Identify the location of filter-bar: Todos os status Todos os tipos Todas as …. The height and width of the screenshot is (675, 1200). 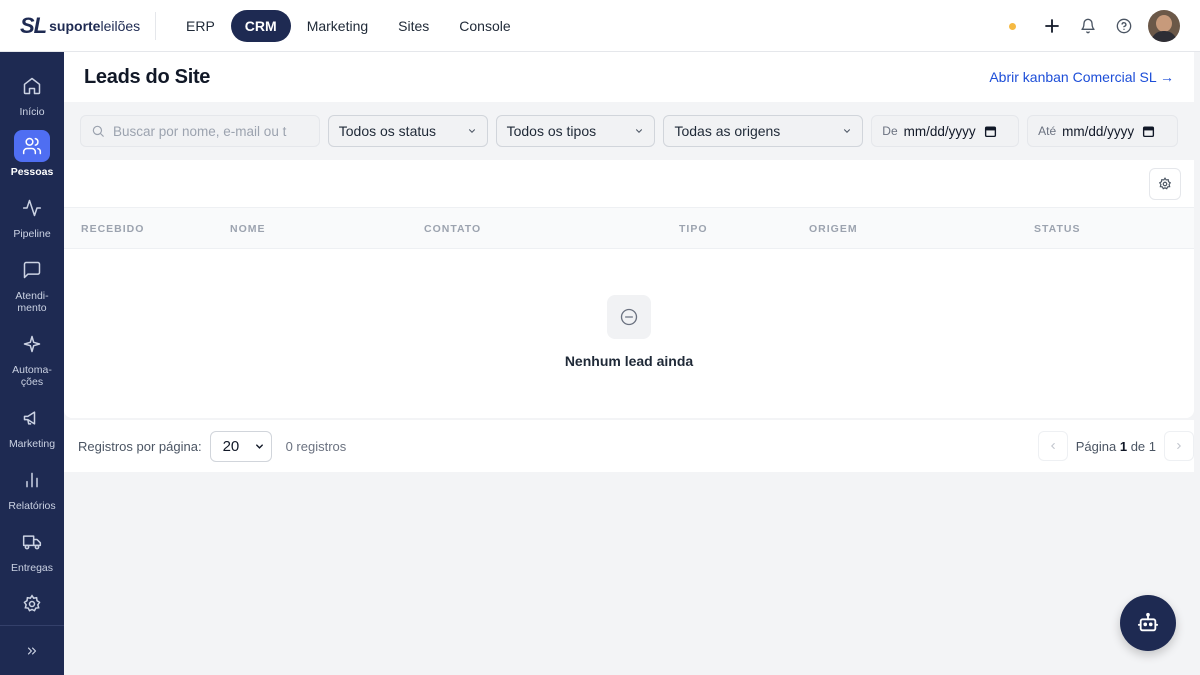
(629, 131).